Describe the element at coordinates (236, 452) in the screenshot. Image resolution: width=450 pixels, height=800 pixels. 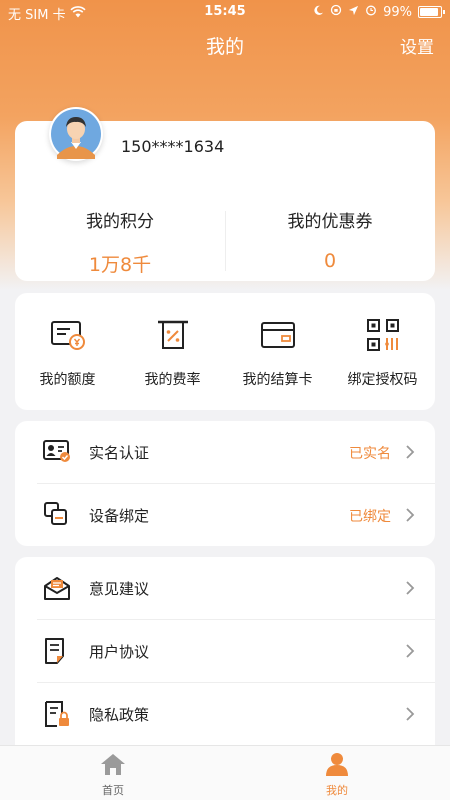
I see `list-item-real-name: 实名认证 已实名` at that location.